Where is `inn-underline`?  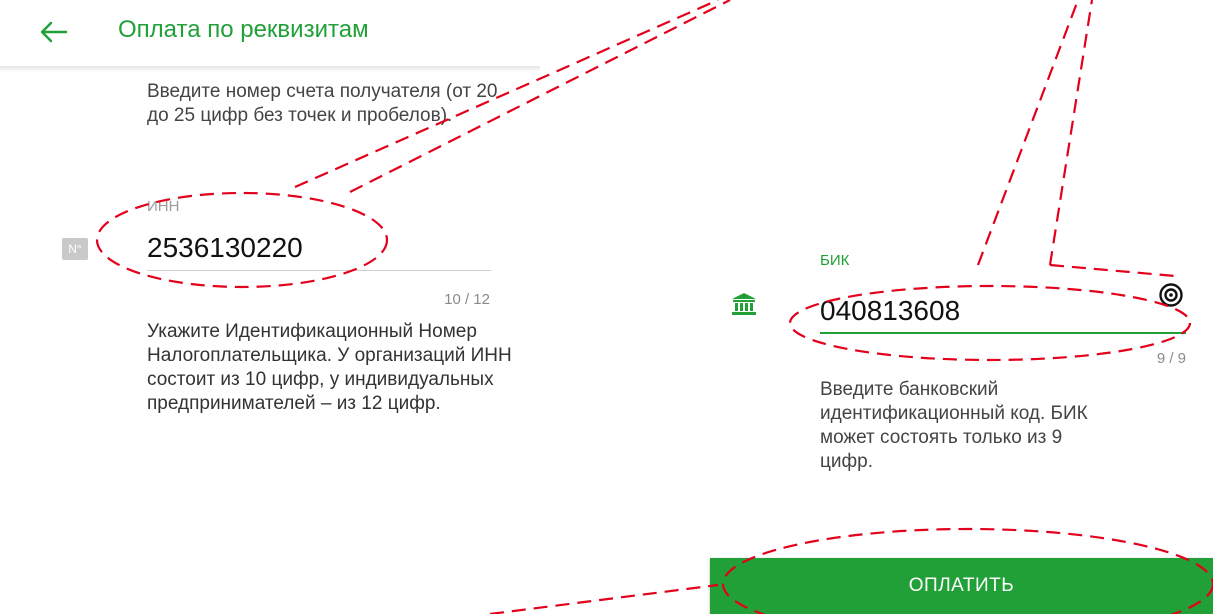
inn-underline is located at coordinates (319, 270).